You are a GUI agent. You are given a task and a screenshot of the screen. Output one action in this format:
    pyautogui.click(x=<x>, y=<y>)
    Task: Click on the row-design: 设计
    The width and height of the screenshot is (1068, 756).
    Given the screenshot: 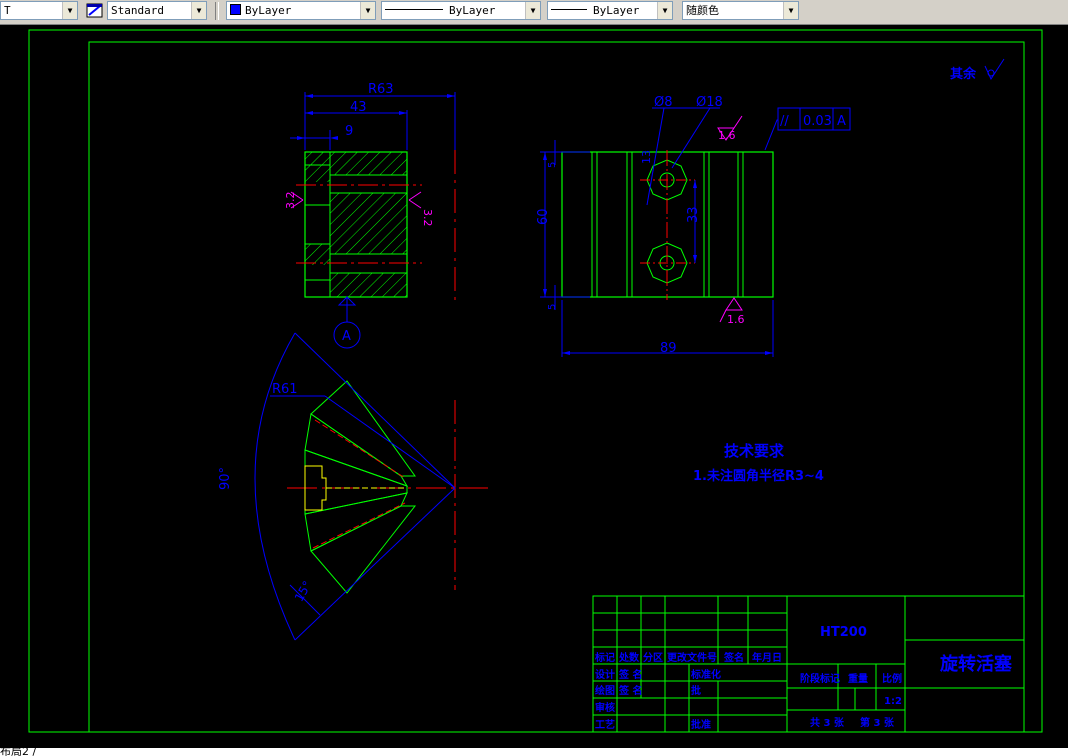 What is the action you would take?
    pyautogui.click(x=605, y=674)
    